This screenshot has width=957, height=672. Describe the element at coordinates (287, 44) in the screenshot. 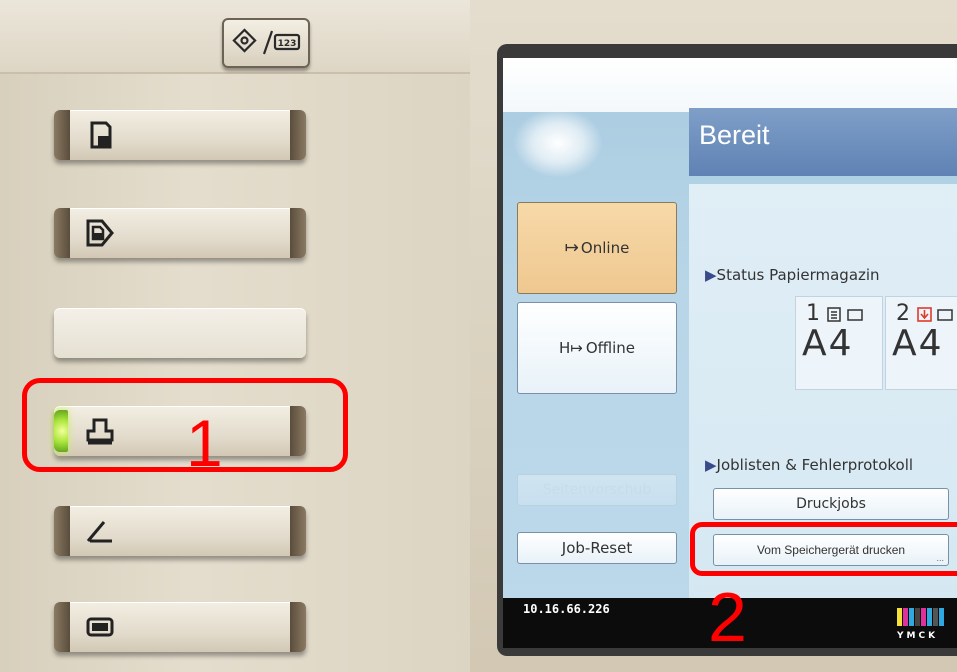

I see `top-key-label: 123` at that location.